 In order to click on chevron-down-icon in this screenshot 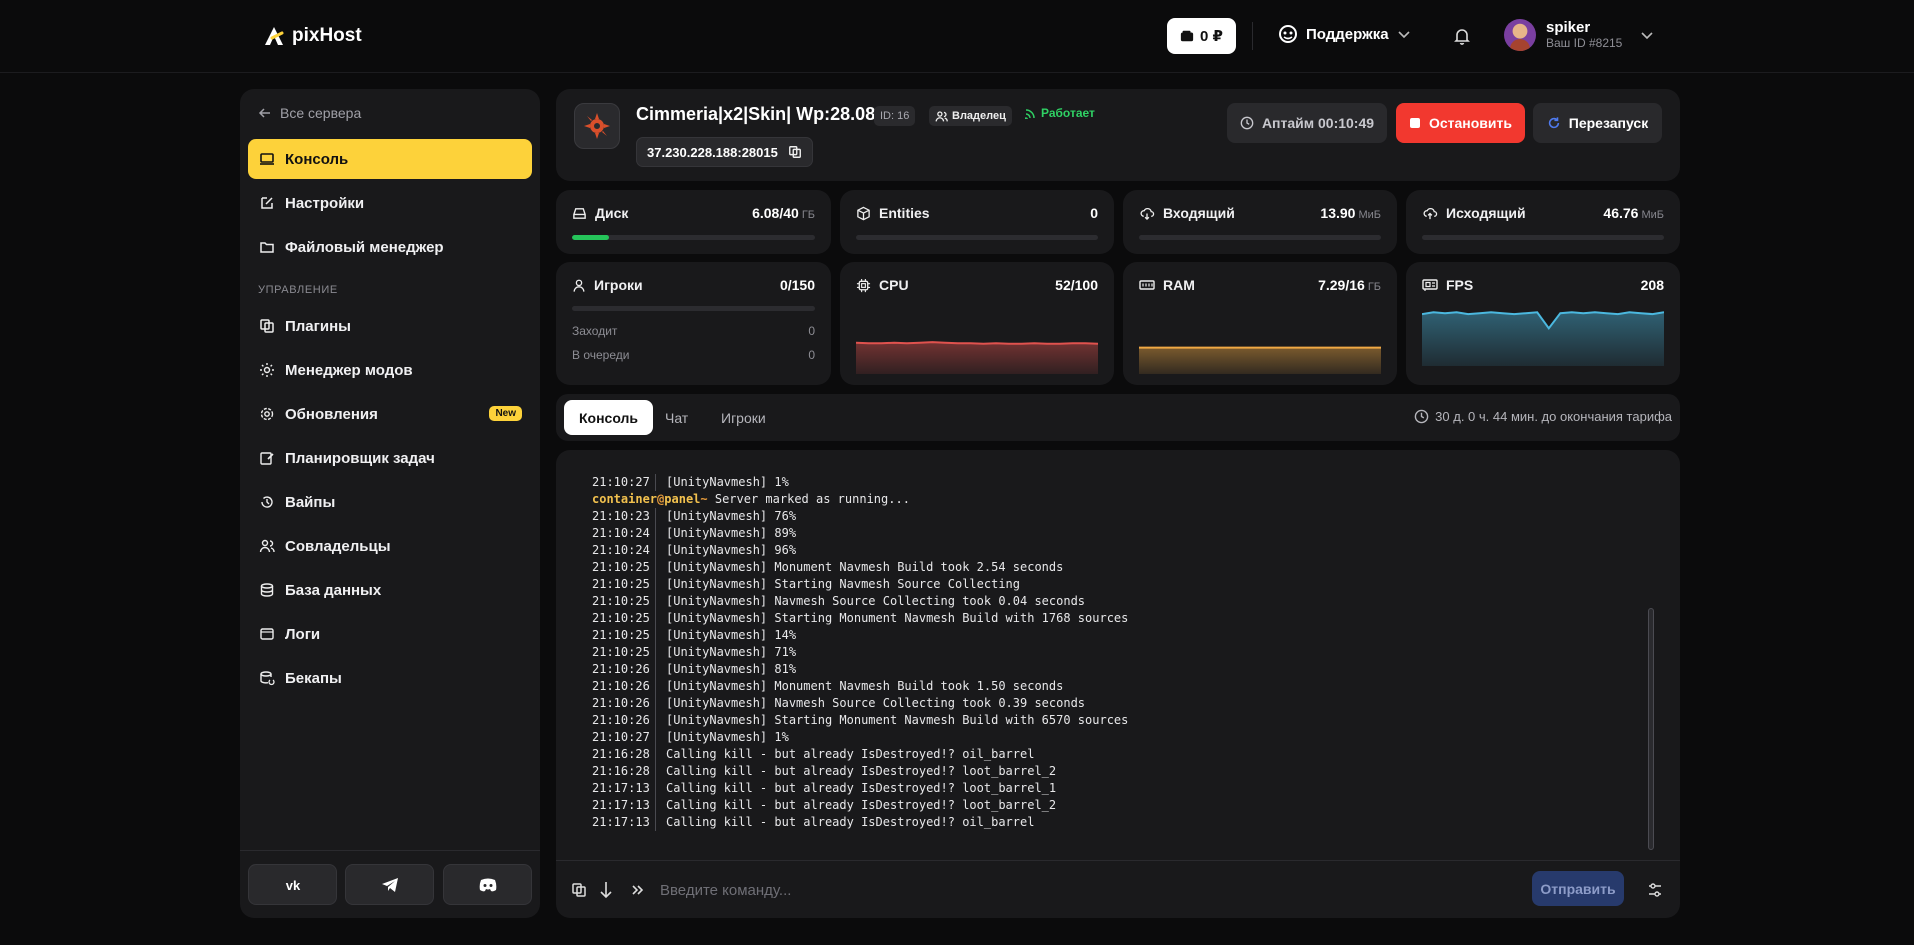, I will do `click(1404, 35)`.